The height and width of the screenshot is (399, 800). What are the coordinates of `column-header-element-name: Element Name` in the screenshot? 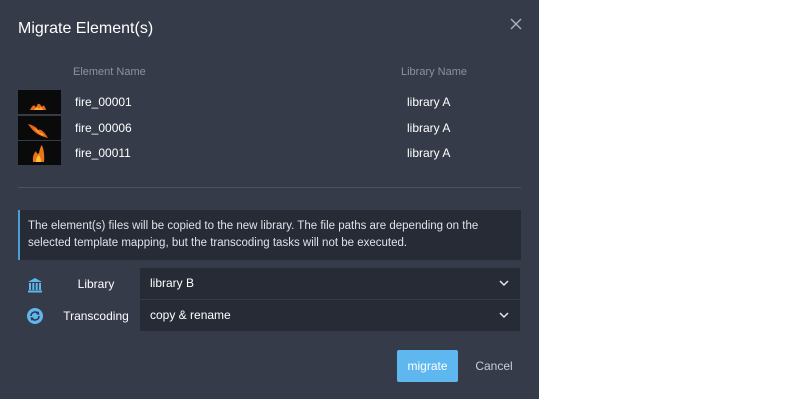 It's located at (109, 72).